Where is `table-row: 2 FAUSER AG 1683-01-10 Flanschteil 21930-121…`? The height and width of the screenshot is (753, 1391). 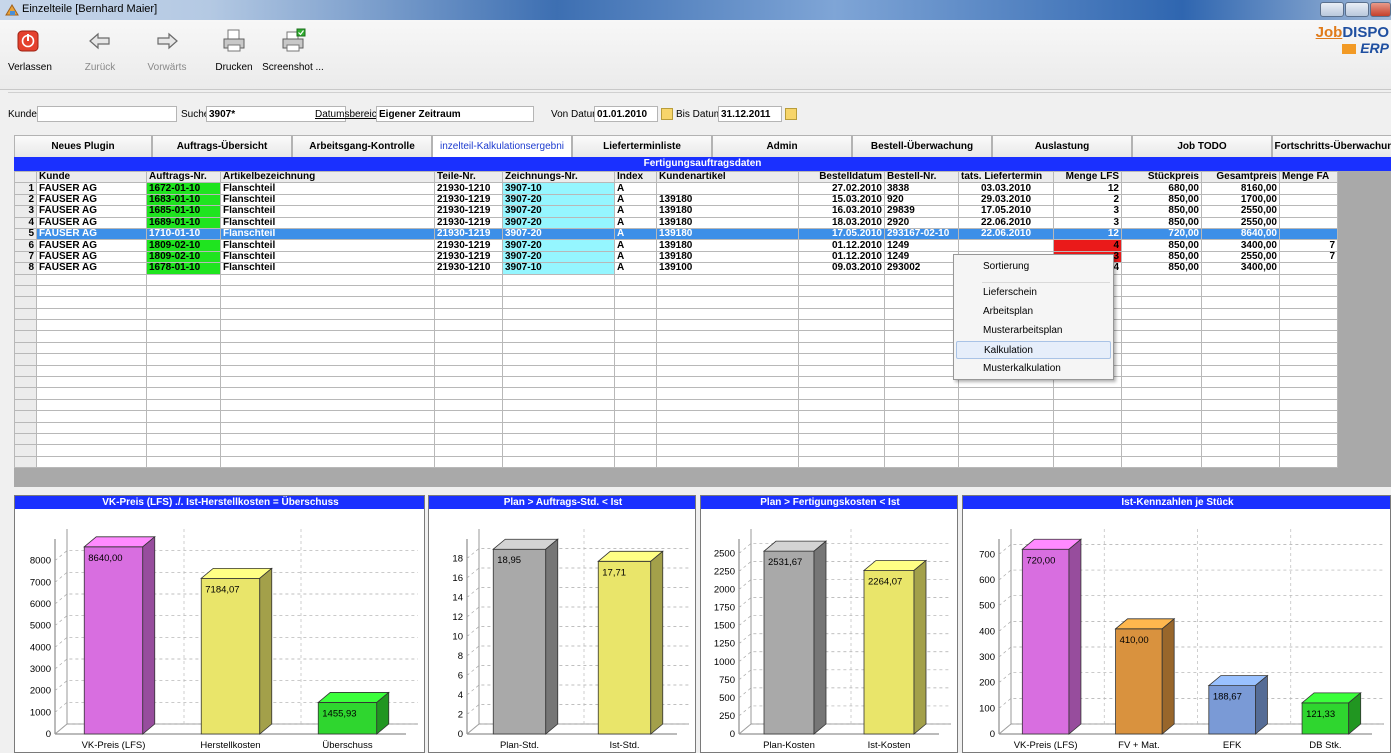 table-row: 2 FAUSER AG 1683-01-10 Flanschteil 21930-121… is located at coordinates (676, 200).